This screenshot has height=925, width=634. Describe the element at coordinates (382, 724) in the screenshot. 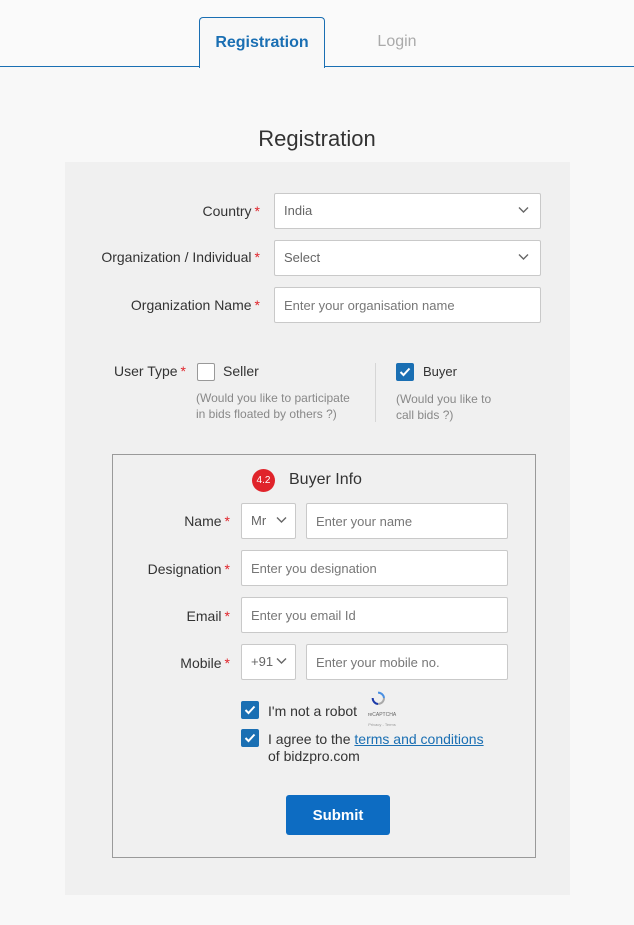

I see `recaptcha-privacy-terms: Privacy - Terms` at that location.